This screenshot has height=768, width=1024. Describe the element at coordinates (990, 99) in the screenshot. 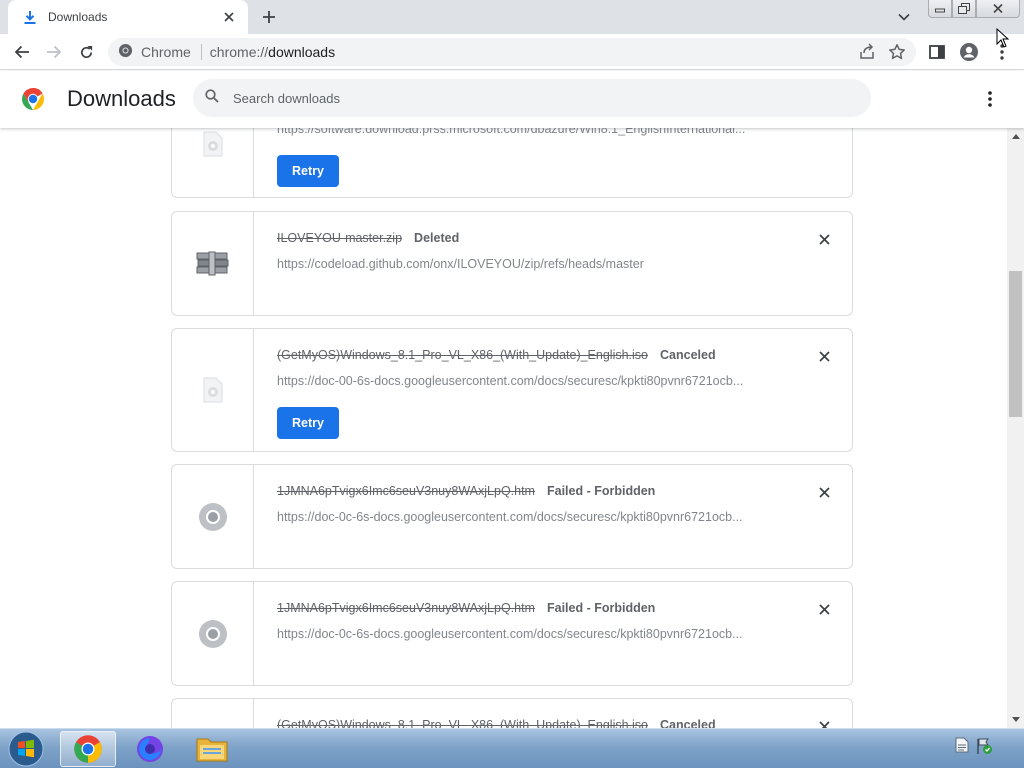

I see `downloads-menu-icon` at that location.